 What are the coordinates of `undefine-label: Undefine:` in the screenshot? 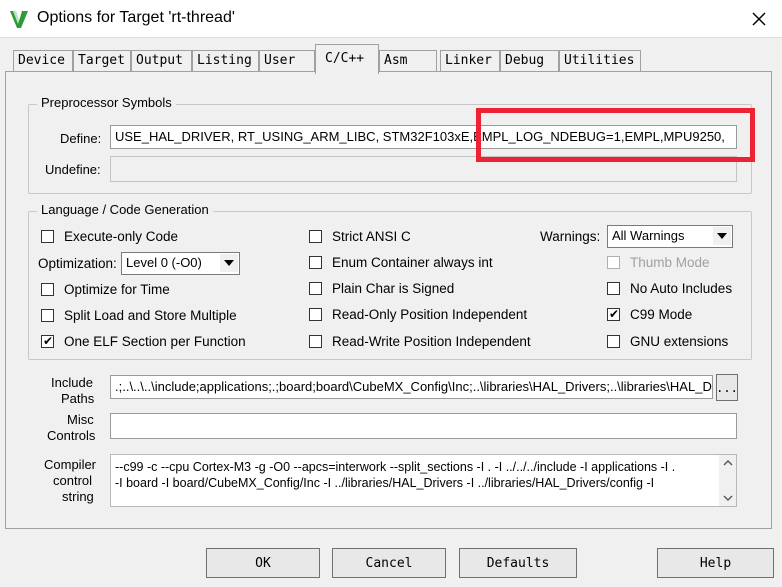 It's located at (73, 169).